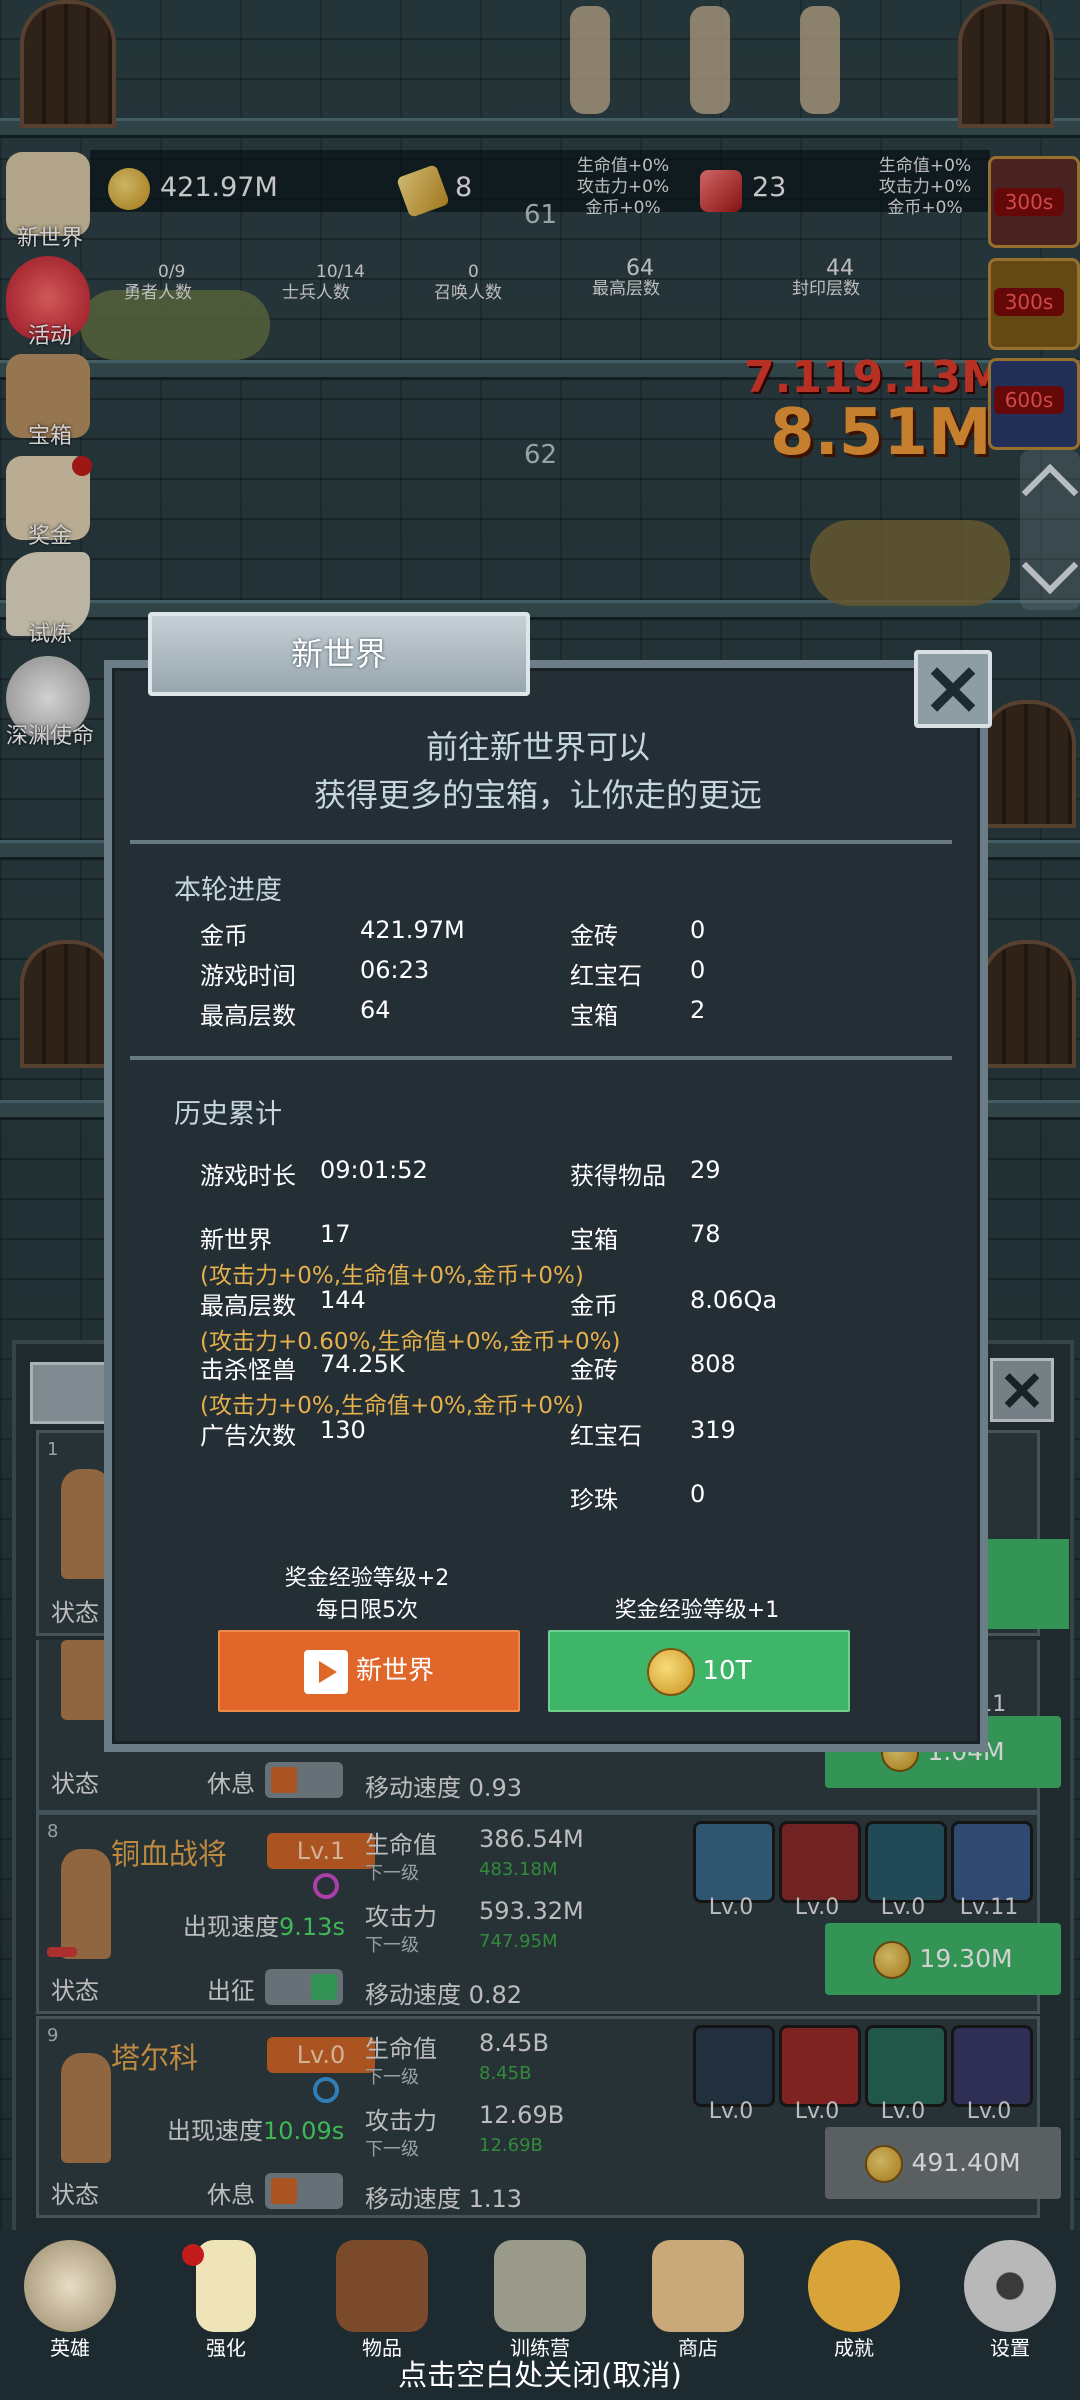 The image size is (1080, 2400). Describe the element at coordinates (594, 1500) in the screenshot. I see `stat-label: 珍珠` at that location.